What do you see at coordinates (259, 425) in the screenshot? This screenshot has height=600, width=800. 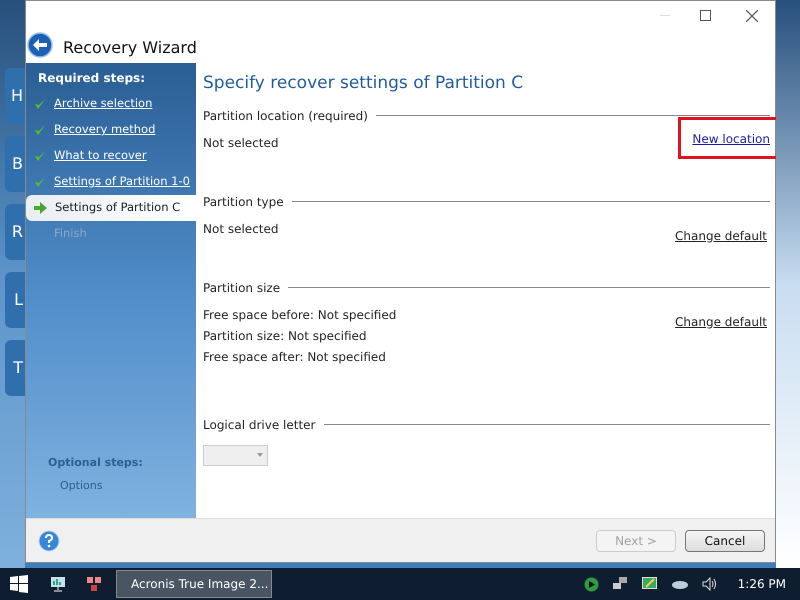 I see `section-title: Logical drive letter` at bounding box center [259, 425].